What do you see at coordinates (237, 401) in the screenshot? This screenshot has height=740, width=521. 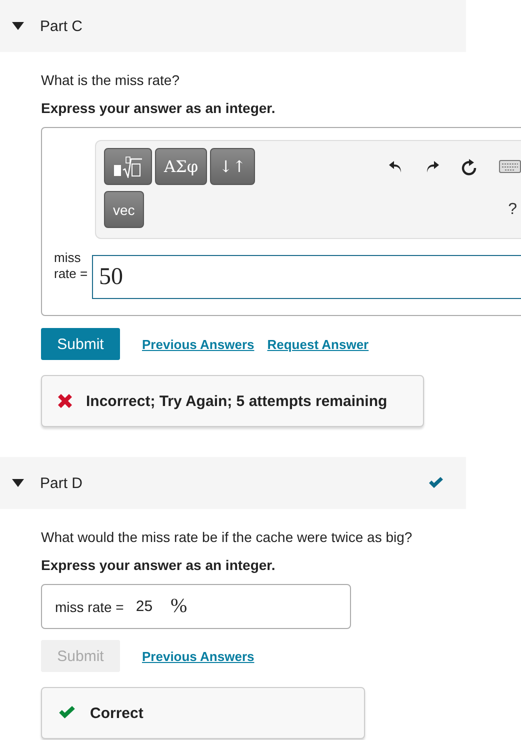 I see `feedback-text: Incorrect; Try Again; 5 attempts remaining` at bounding box center [237, 401].